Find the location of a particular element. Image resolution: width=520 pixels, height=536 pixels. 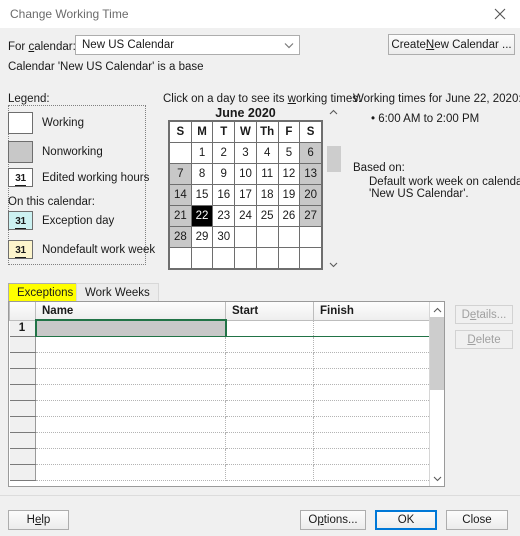

calendar-day-12: 12 is located at coordinates (289, 174).